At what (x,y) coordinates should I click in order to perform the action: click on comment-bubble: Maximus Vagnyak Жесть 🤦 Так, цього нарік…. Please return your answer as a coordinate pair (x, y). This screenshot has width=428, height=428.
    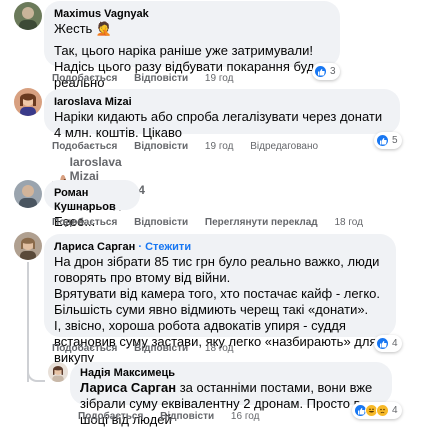
    Looking at the image, I should click on (192, 45).